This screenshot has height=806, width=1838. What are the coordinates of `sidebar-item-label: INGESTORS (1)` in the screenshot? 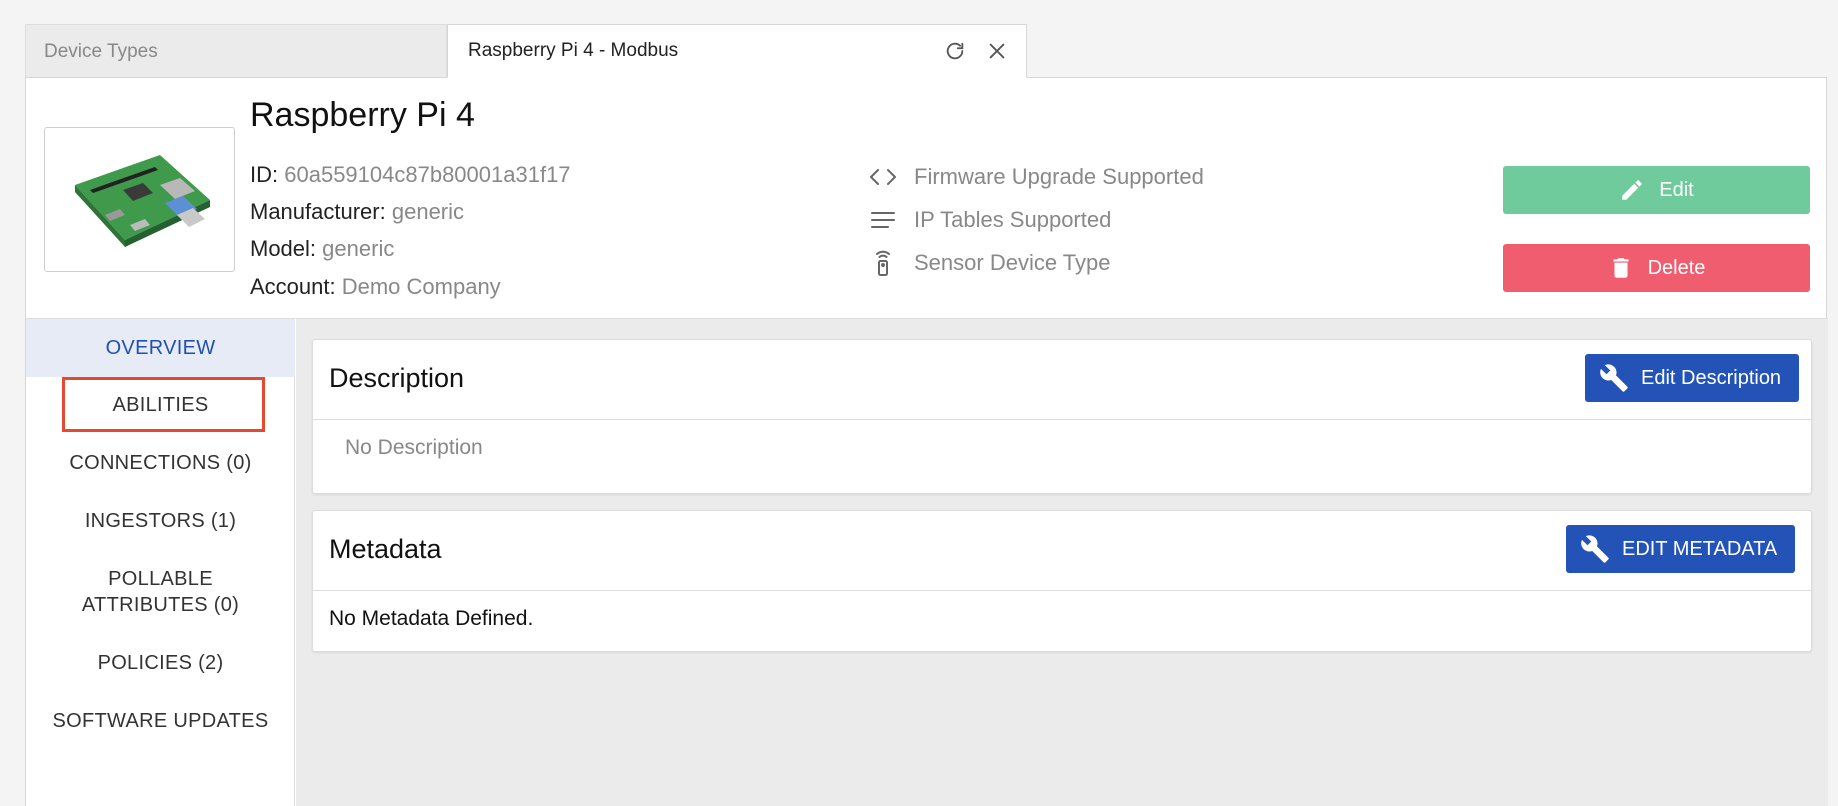 It's located at (160, 521).